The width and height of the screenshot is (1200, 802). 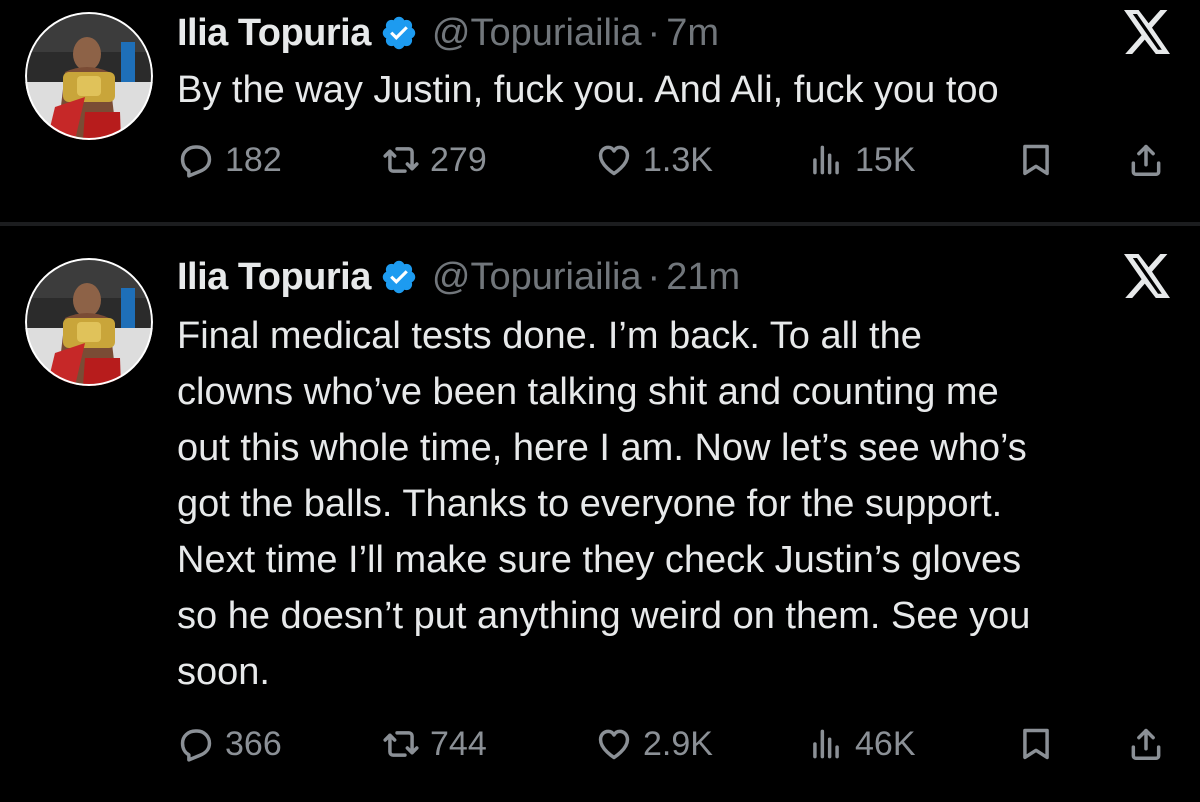 I want to click on like-button: 1.3K, so click(x=654, y=160).